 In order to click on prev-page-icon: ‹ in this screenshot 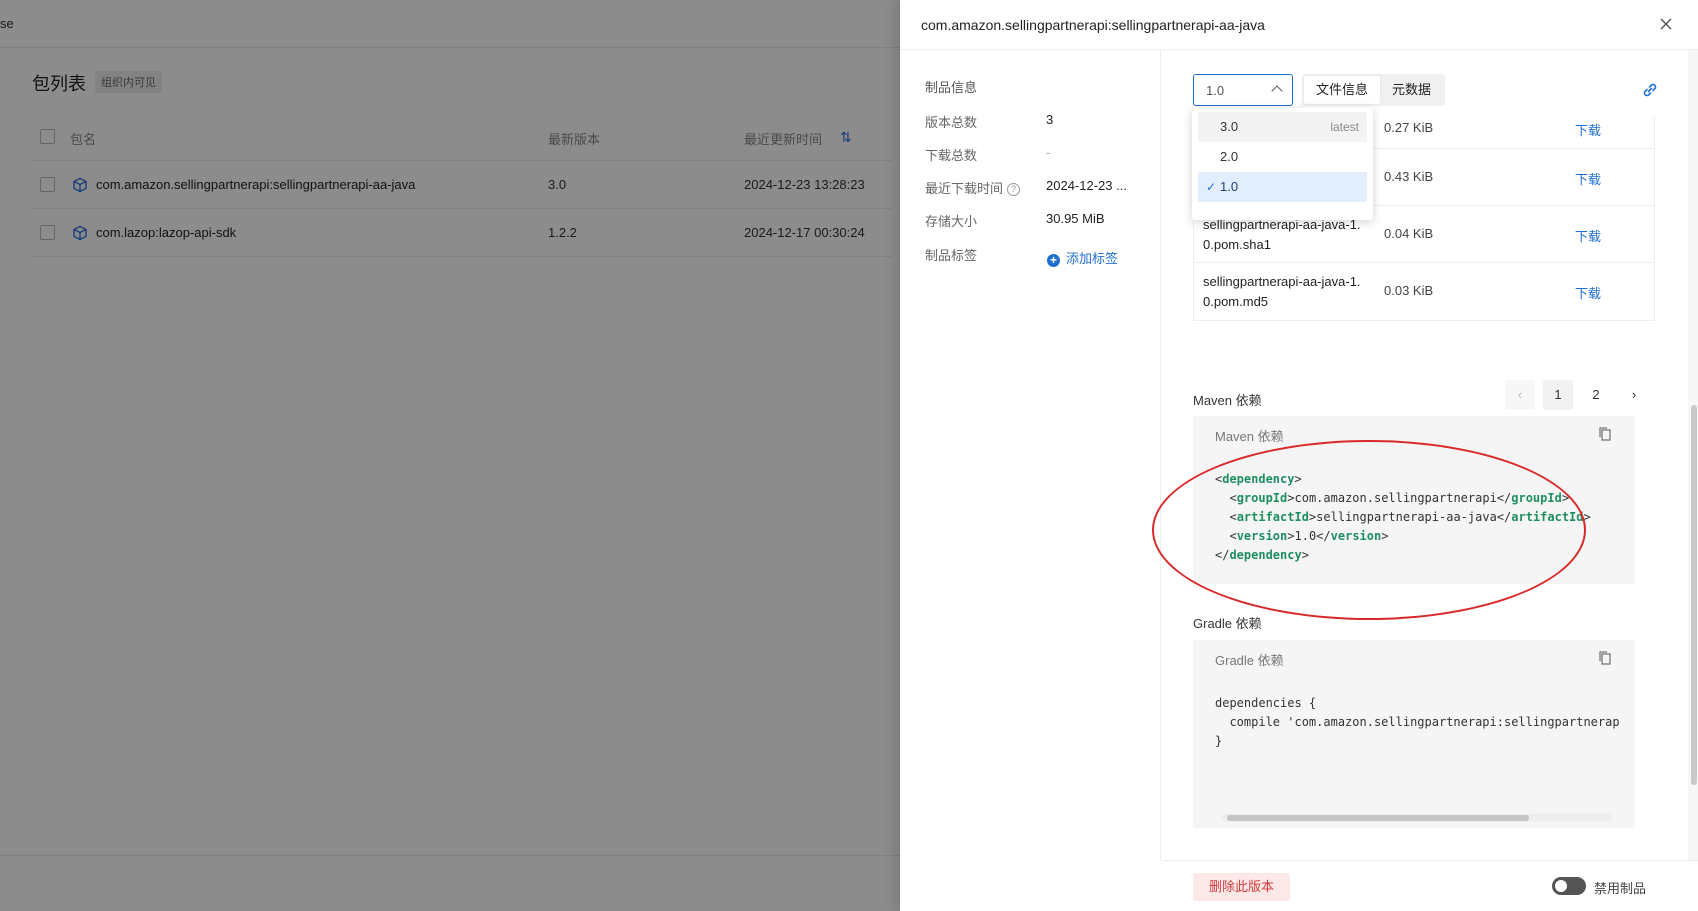, I will do `click(1520, 395)`.